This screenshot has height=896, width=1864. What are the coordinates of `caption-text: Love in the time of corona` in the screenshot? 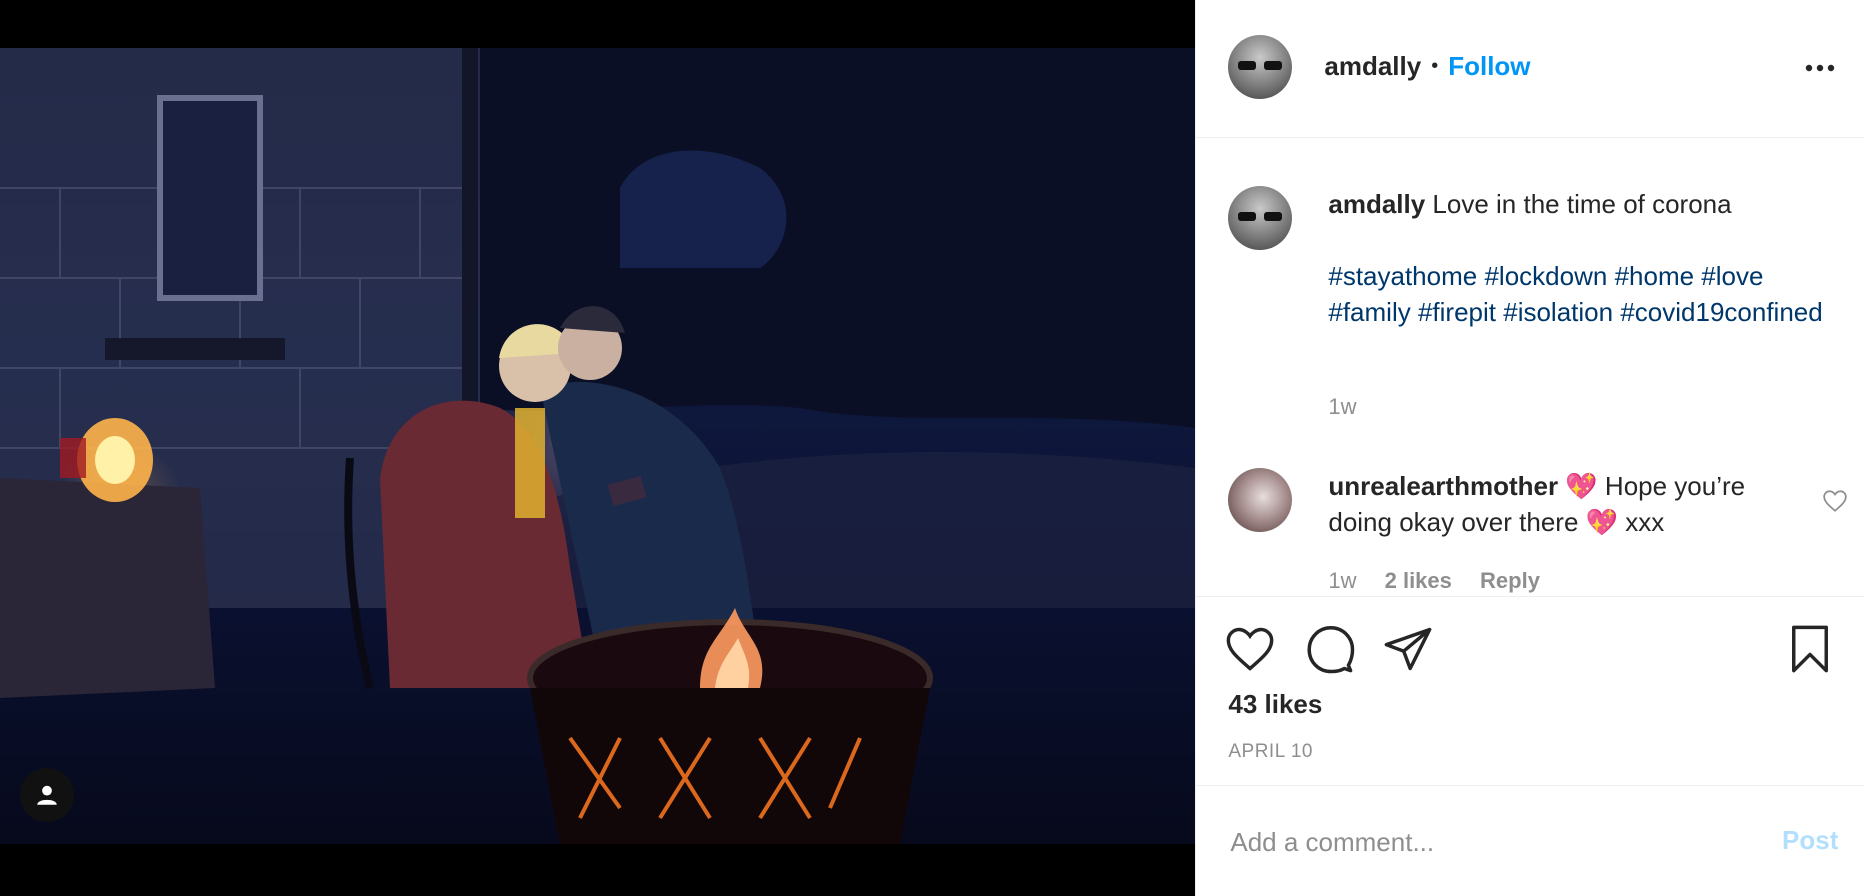 It's located at (1582, 204).